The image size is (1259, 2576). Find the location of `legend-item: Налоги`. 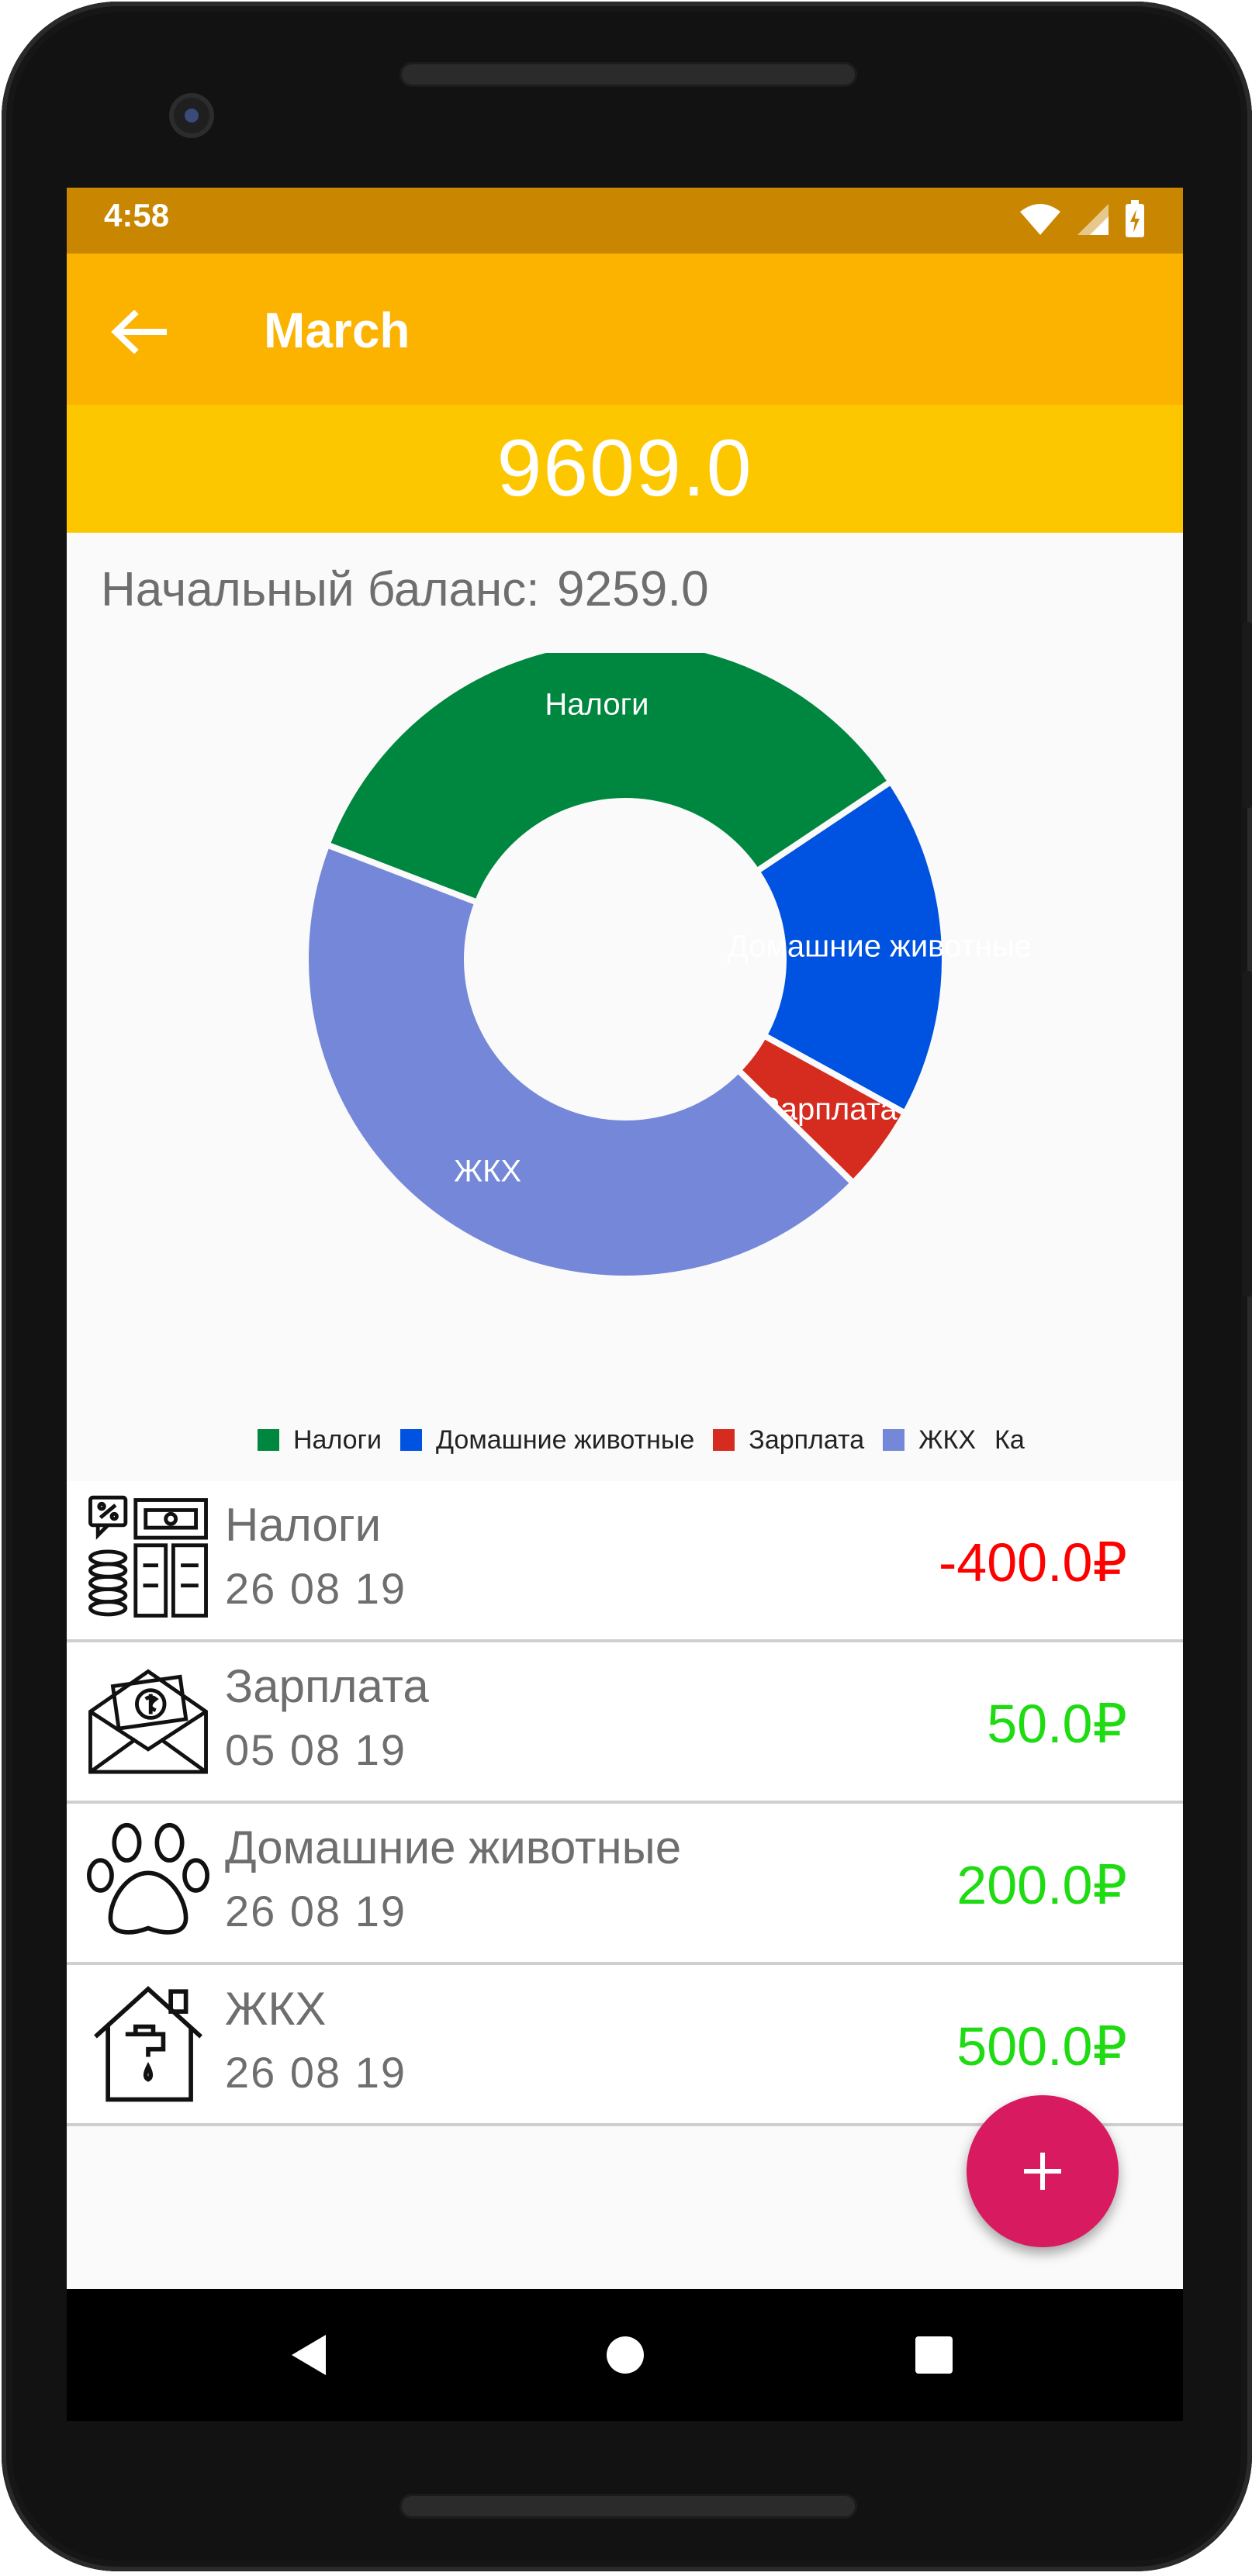

legend-item: Налоги is located at coordinates (320, 1440).